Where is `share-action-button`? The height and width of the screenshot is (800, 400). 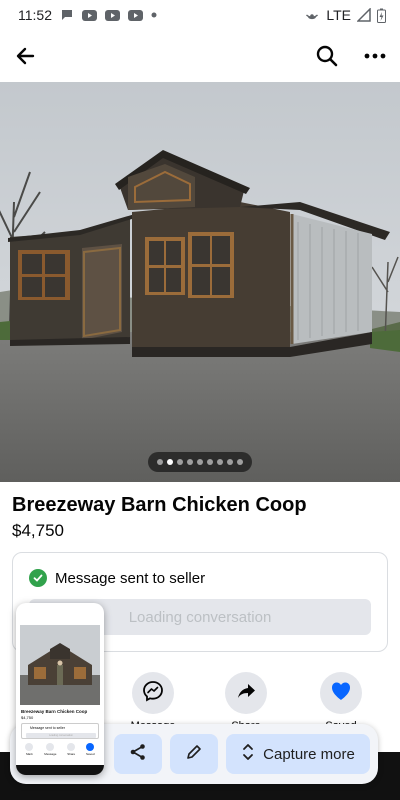
share-action-button is located at coordinates (246, 693).